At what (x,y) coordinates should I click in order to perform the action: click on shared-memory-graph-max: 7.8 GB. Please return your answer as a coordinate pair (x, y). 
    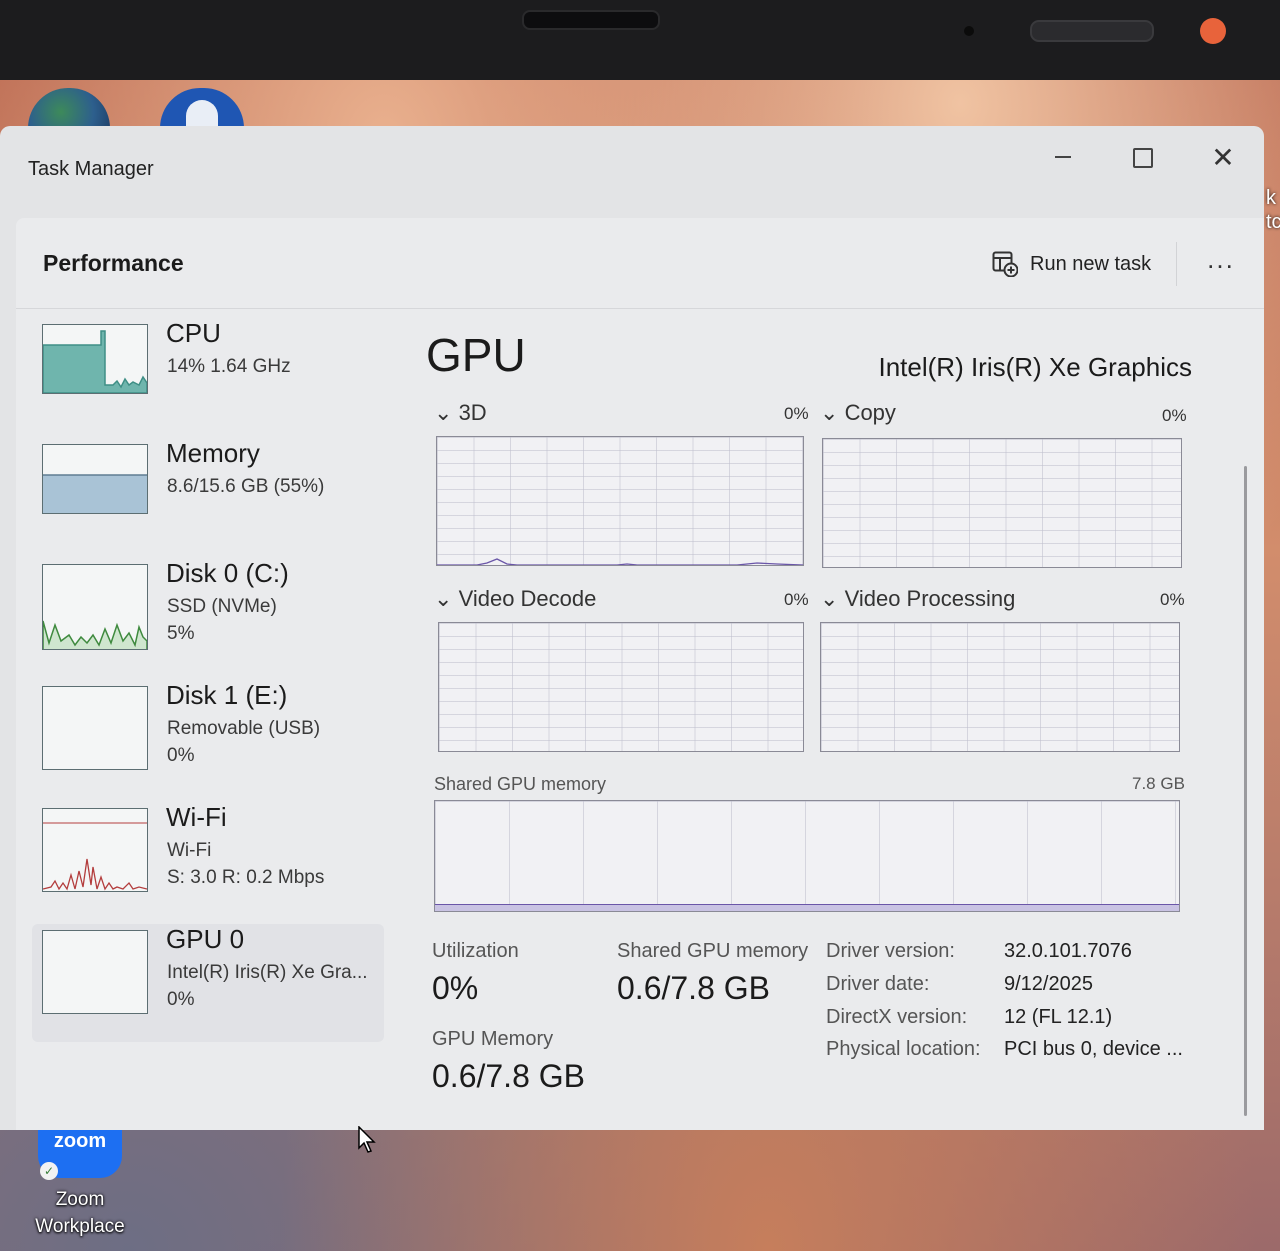
    Looking at the image, I should click on (1158, 783).